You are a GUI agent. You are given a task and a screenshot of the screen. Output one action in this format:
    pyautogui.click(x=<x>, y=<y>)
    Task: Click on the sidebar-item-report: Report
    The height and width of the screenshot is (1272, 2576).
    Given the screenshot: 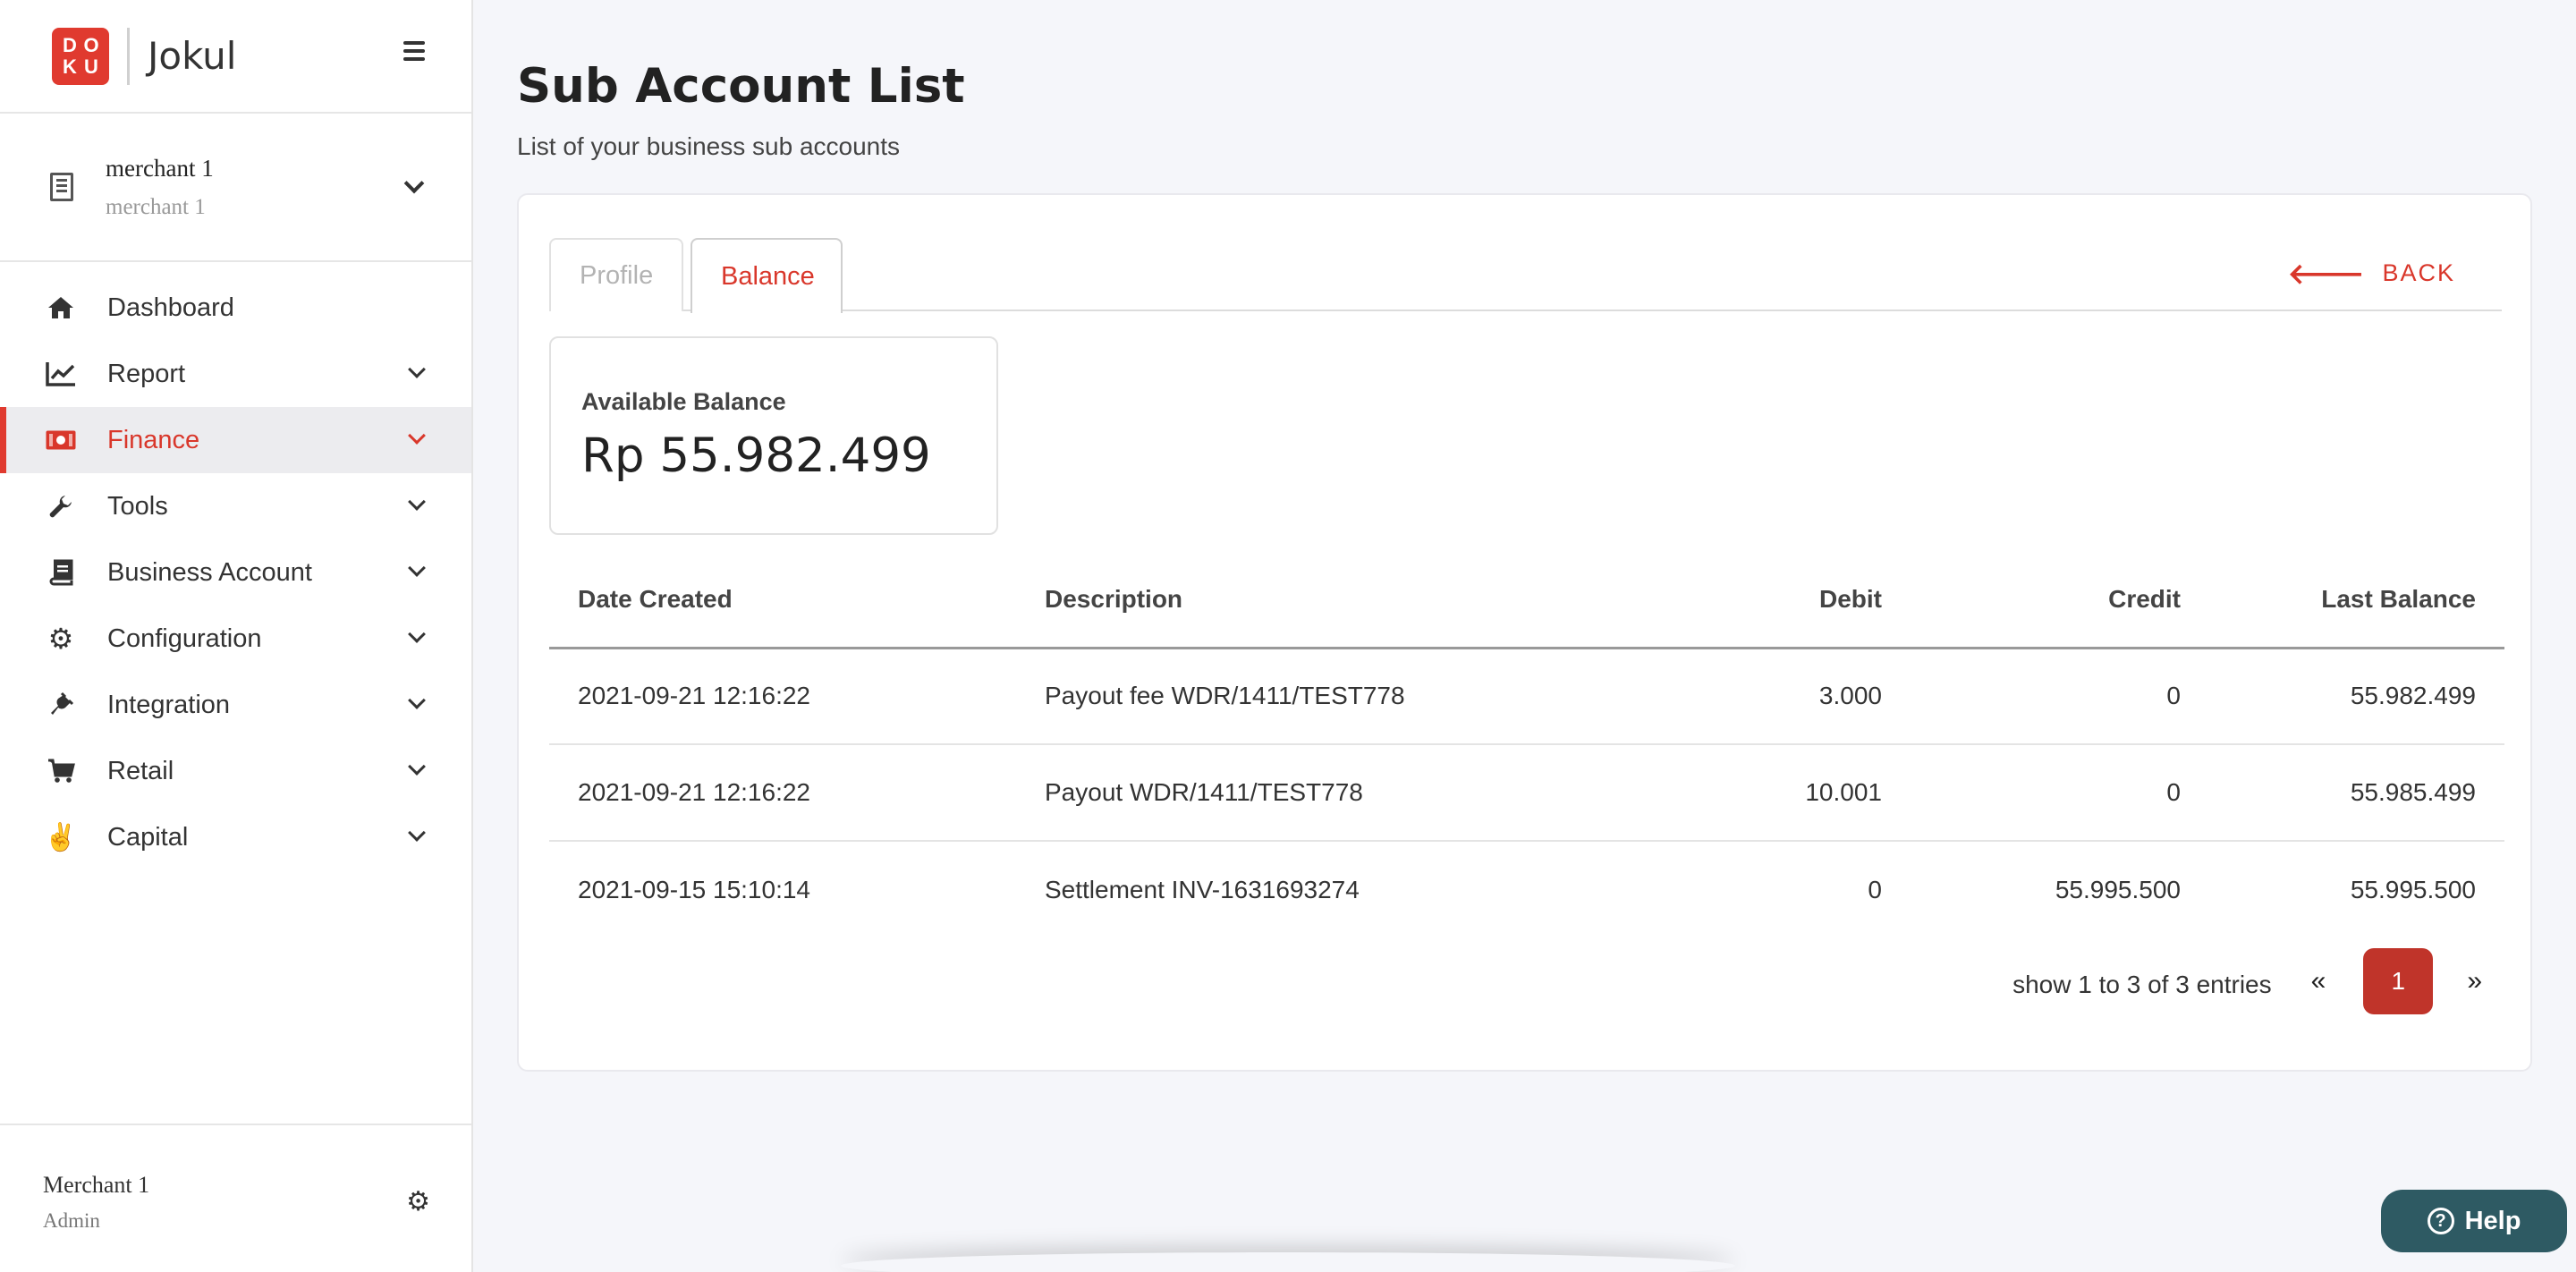 What is the action you would take?
    pyautogui.click(x=235, y=374)
    